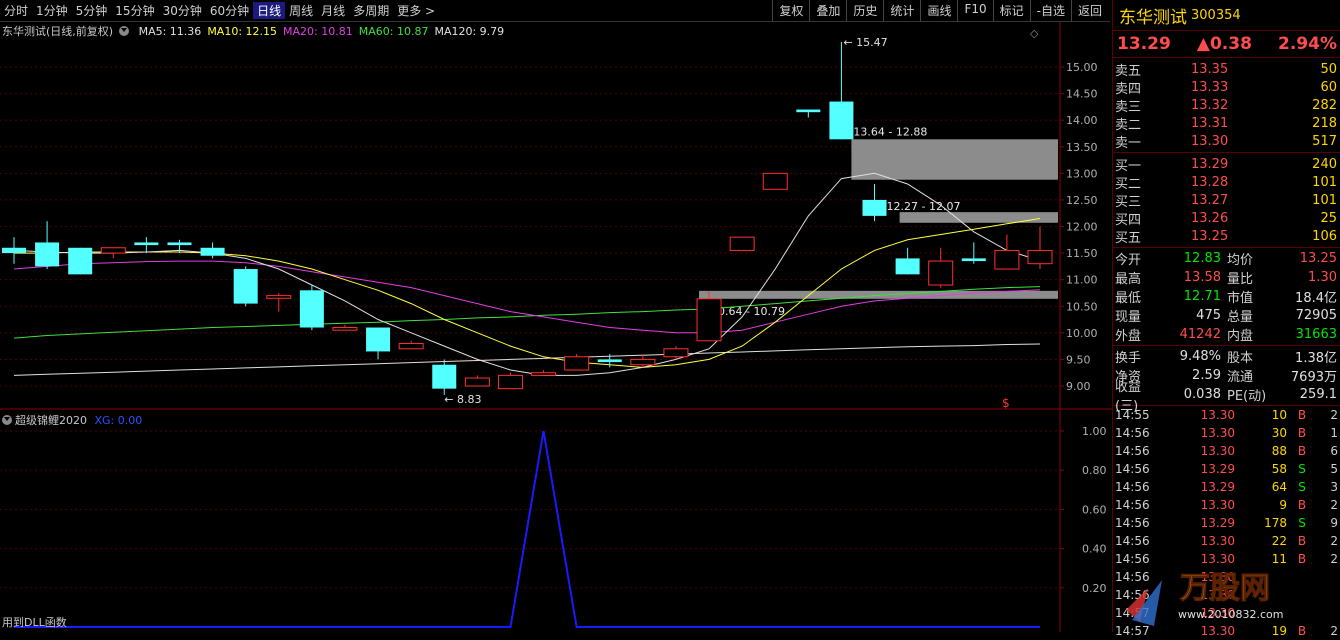 This screenshot has height=640, width=1340. What do you see at coordinates (1210, 87) in the screenshot?
I see `book-price: 13.33` at bounding box center [1210, 87].